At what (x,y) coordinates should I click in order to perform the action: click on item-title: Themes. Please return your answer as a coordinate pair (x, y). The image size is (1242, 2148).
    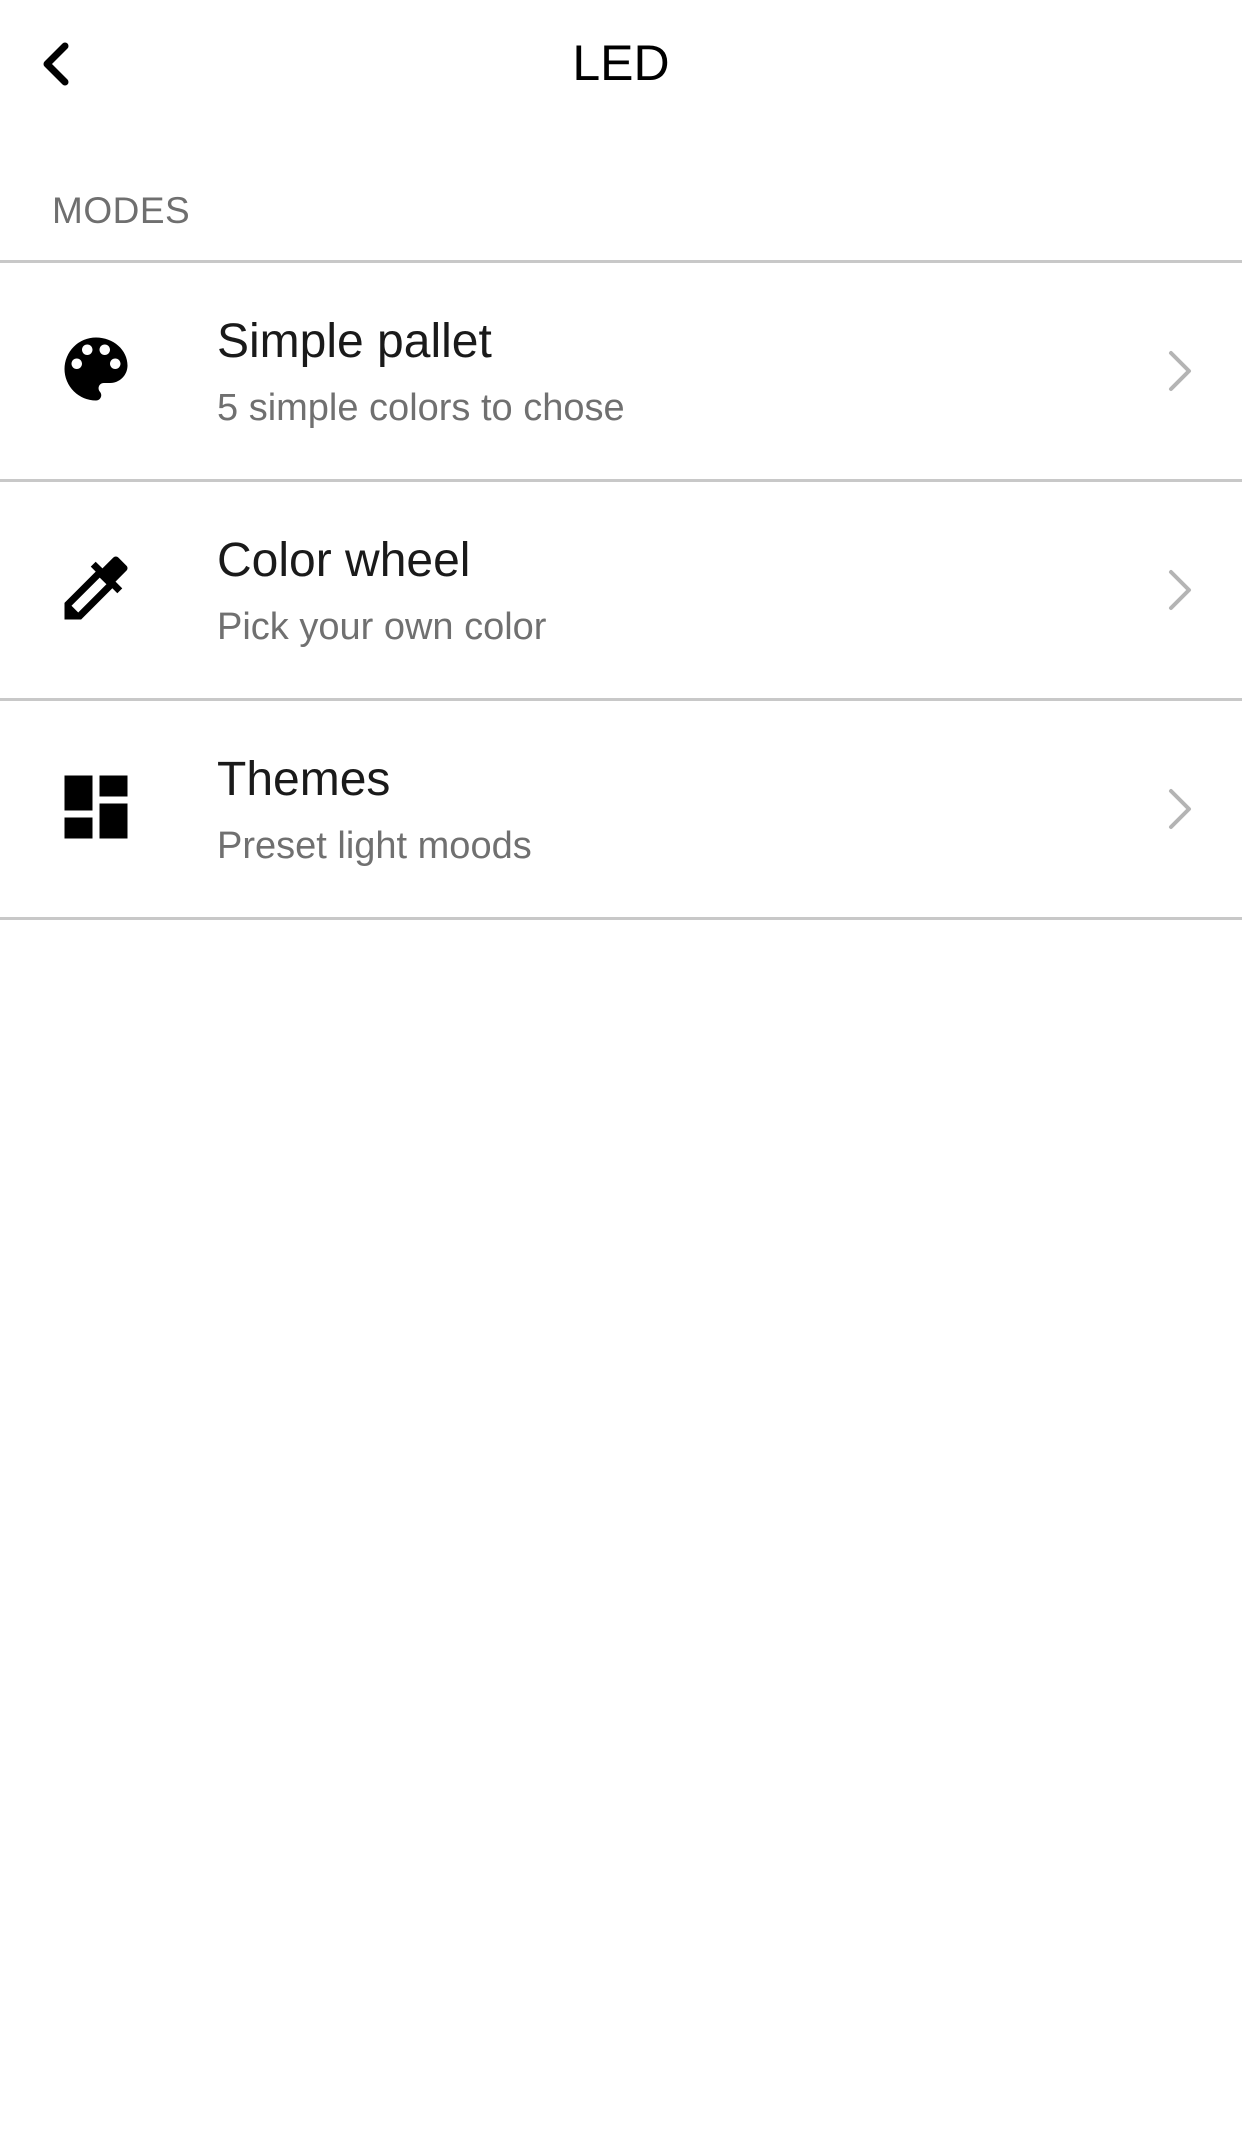
    Looking at the image, I should click on (304, 779).